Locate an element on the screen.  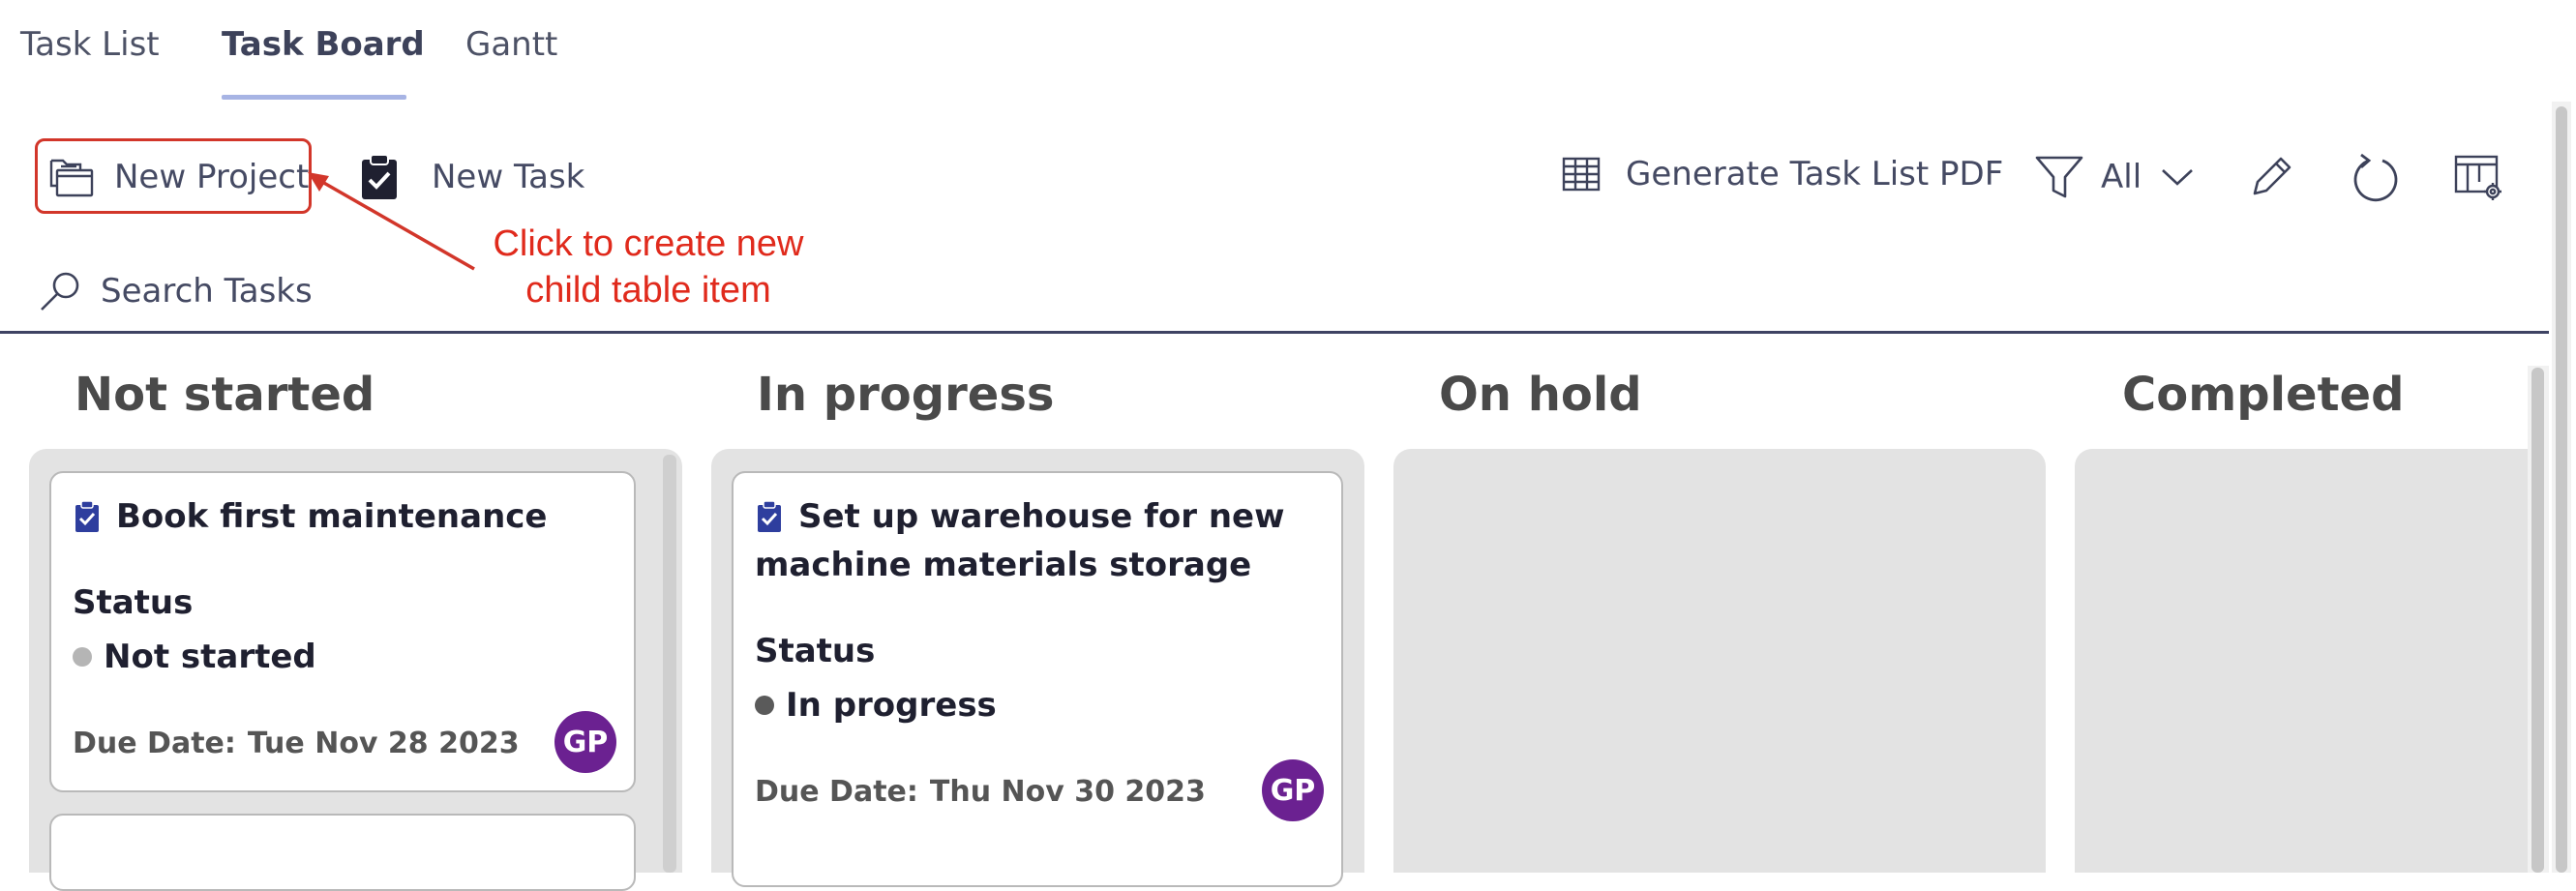
task-card is located at coordinates (342, 853).